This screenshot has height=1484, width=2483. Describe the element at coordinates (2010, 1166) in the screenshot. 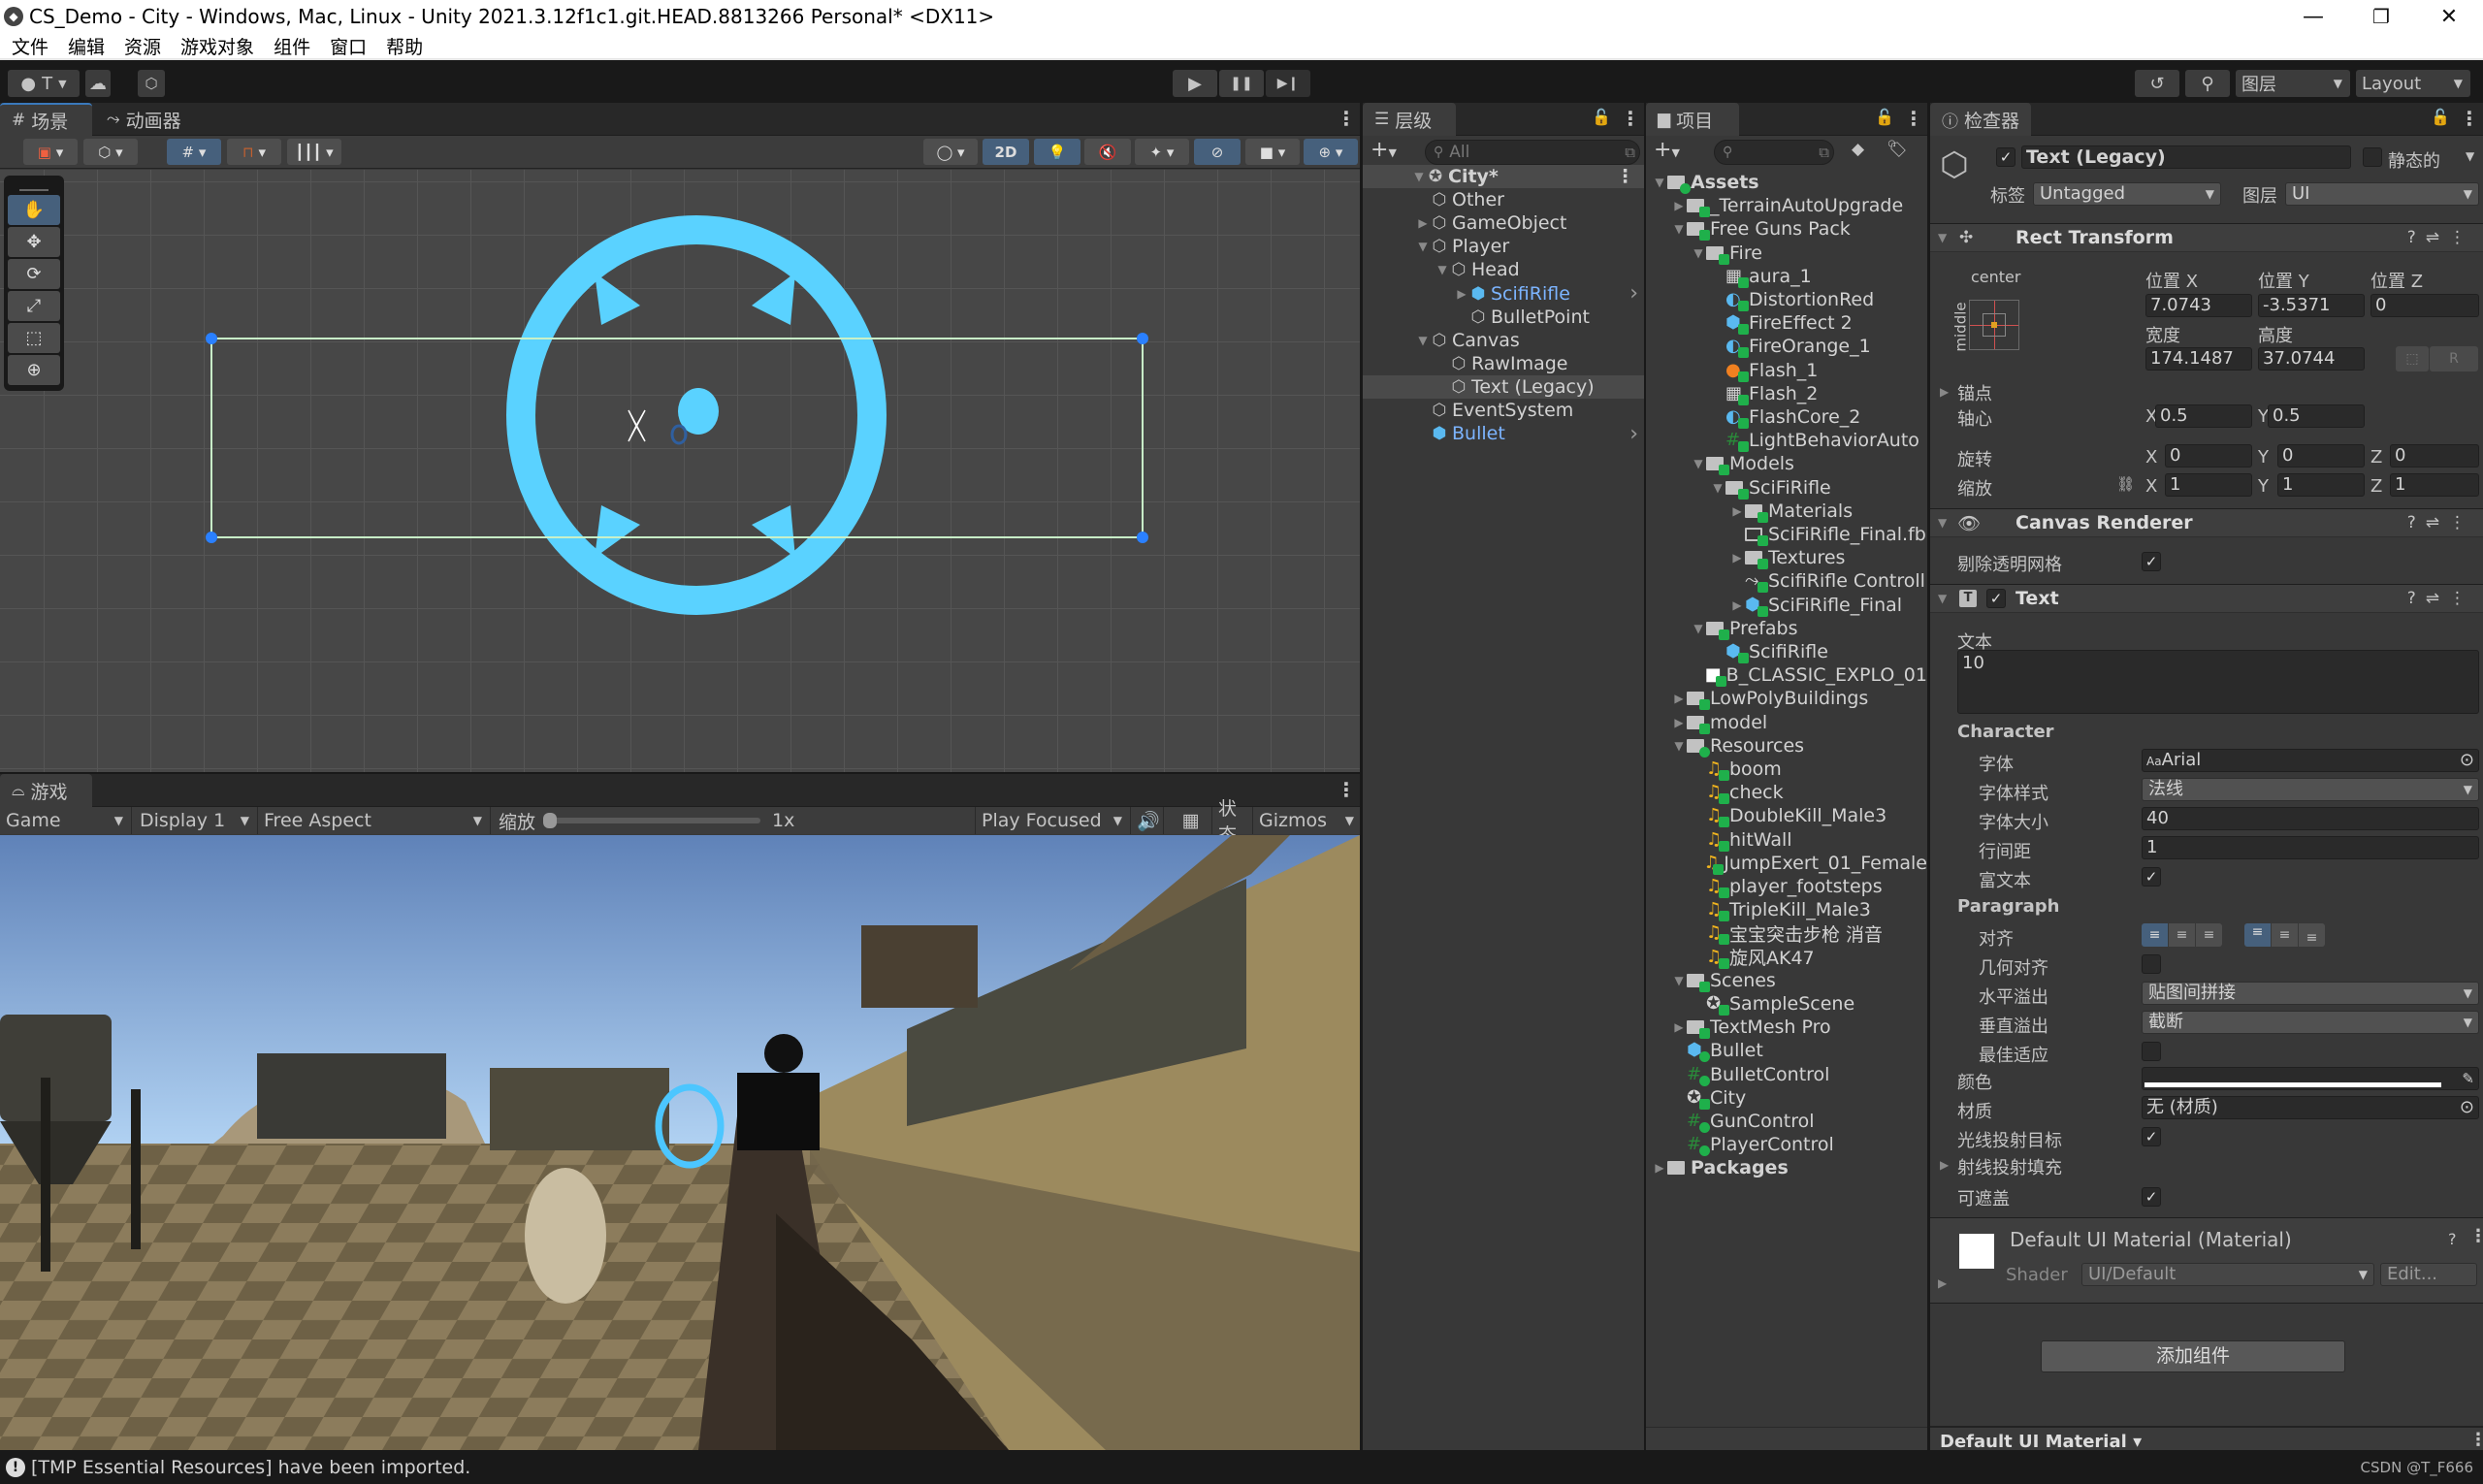

I see `raycast-padding-label: 射线投射填充` at that location.